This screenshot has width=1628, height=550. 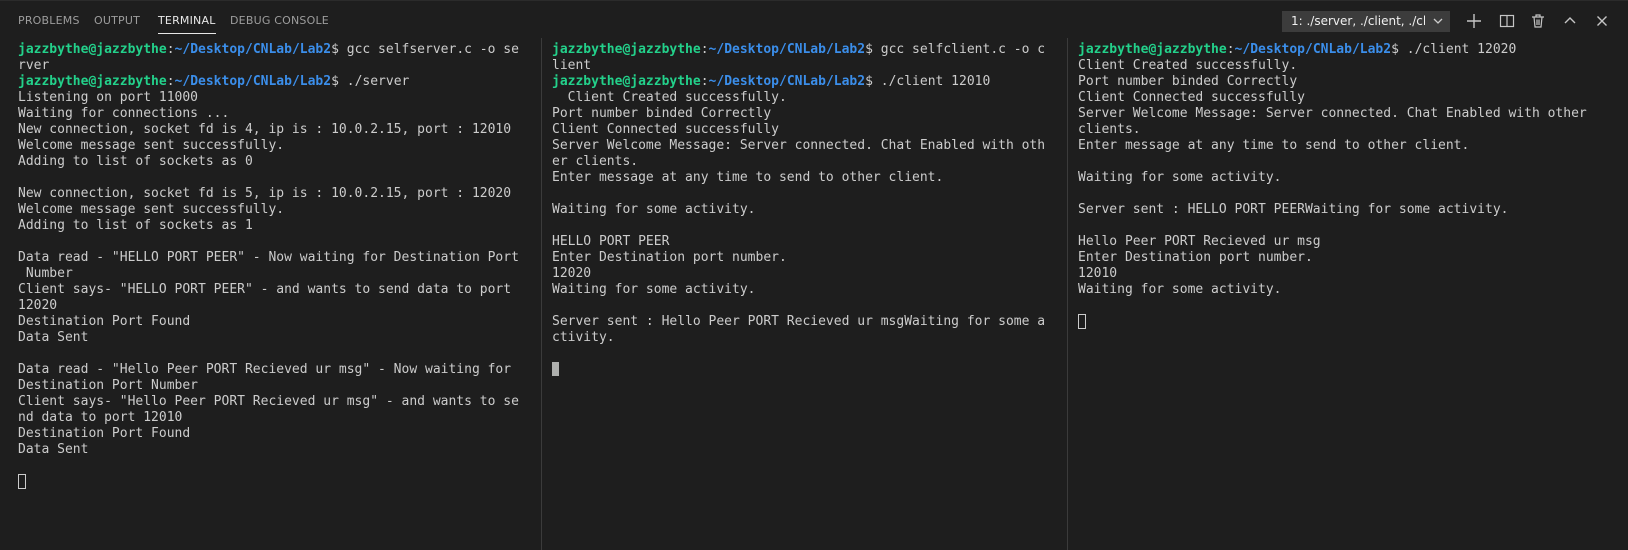 I want to click on terminal-line: ctivity., so click(x=798, y=338).